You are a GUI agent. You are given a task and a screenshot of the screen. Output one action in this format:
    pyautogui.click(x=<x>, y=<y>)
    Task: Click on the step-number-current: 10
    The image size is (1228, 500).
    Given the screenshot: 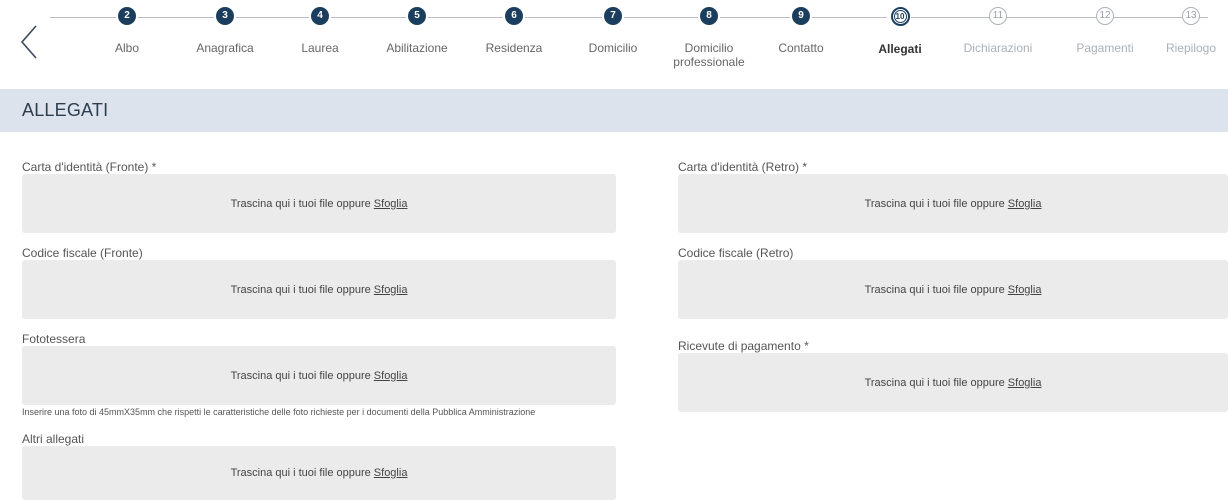 What is the action you would take?
    pyautogui.click(x=900, y=16)
    